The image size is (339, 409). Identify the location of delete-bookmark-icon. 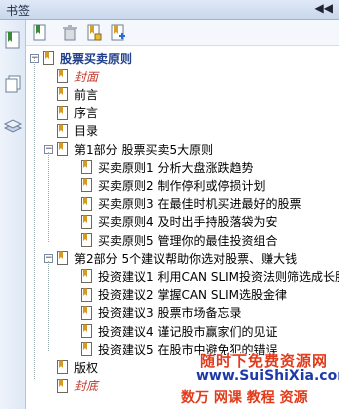
(70, 33).